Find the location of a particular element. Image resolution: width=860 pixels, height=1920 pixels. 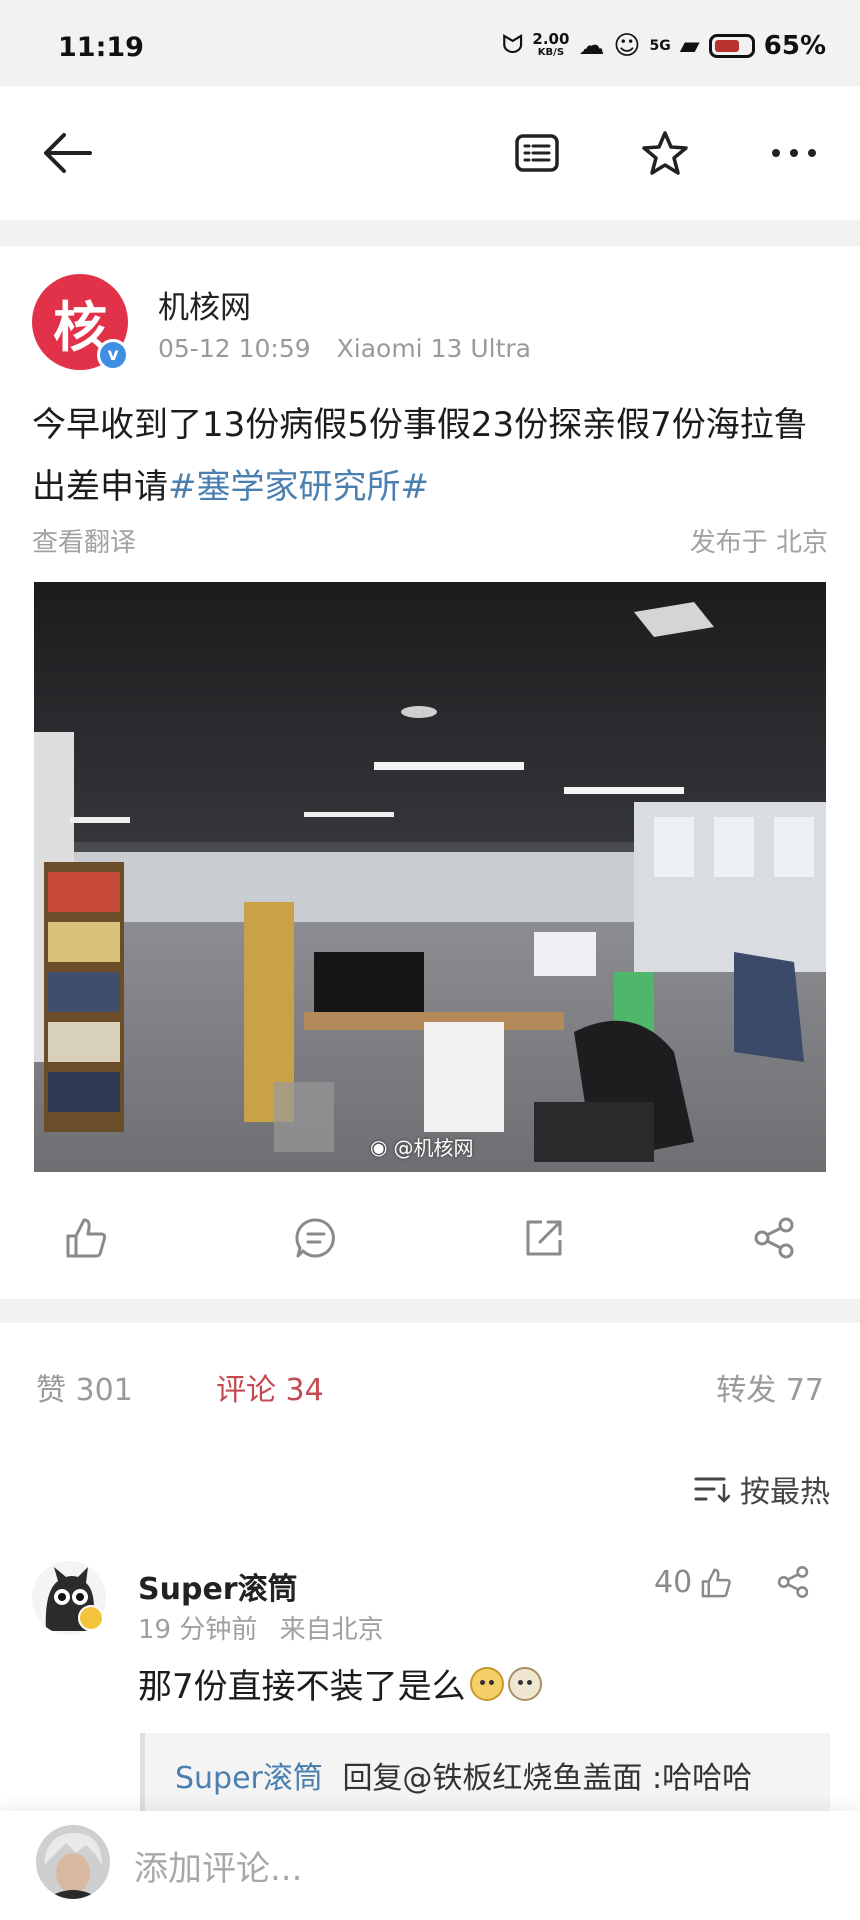

comments-tab: 评论 34 is located at coordinates (270, 1387).